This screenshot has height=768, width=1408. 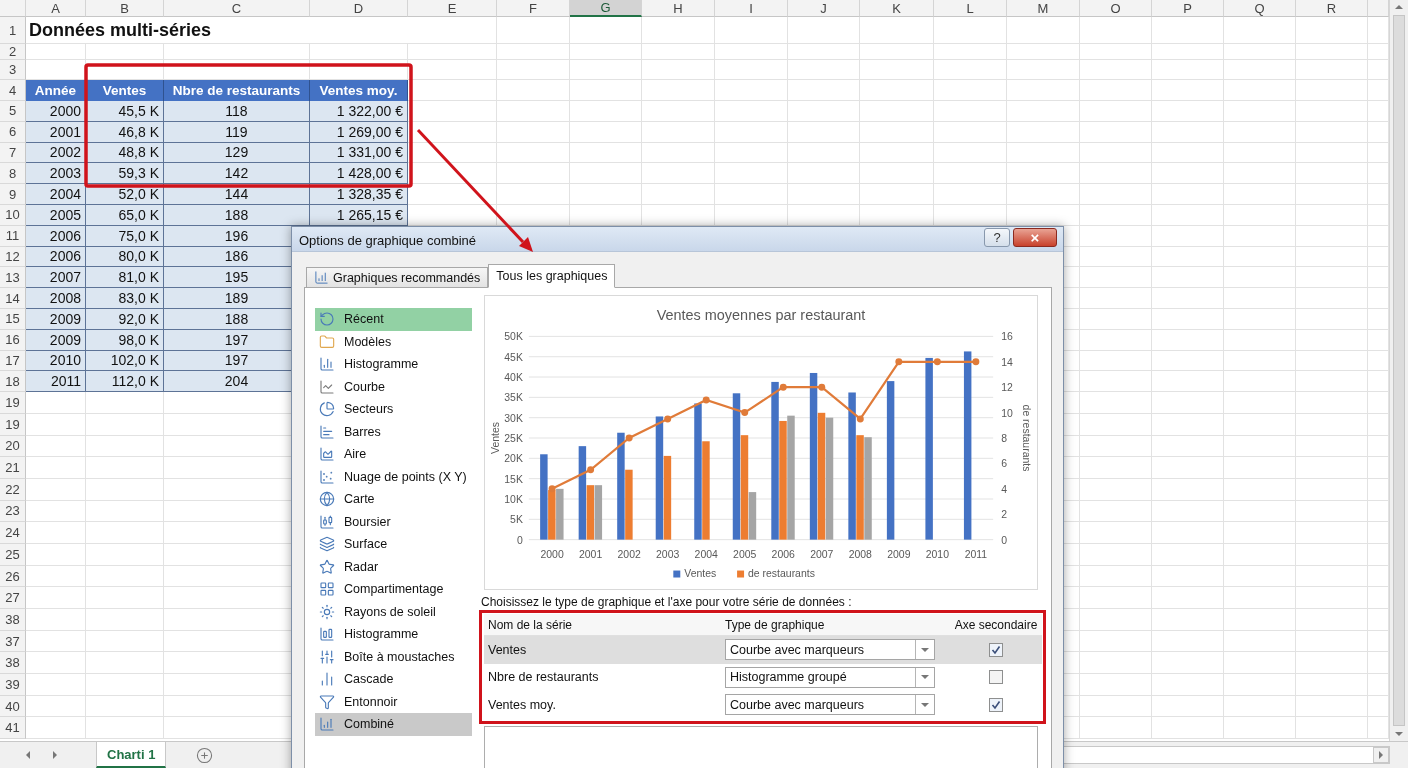 I want to click on row-header: 3, so click(x=13, y=70).